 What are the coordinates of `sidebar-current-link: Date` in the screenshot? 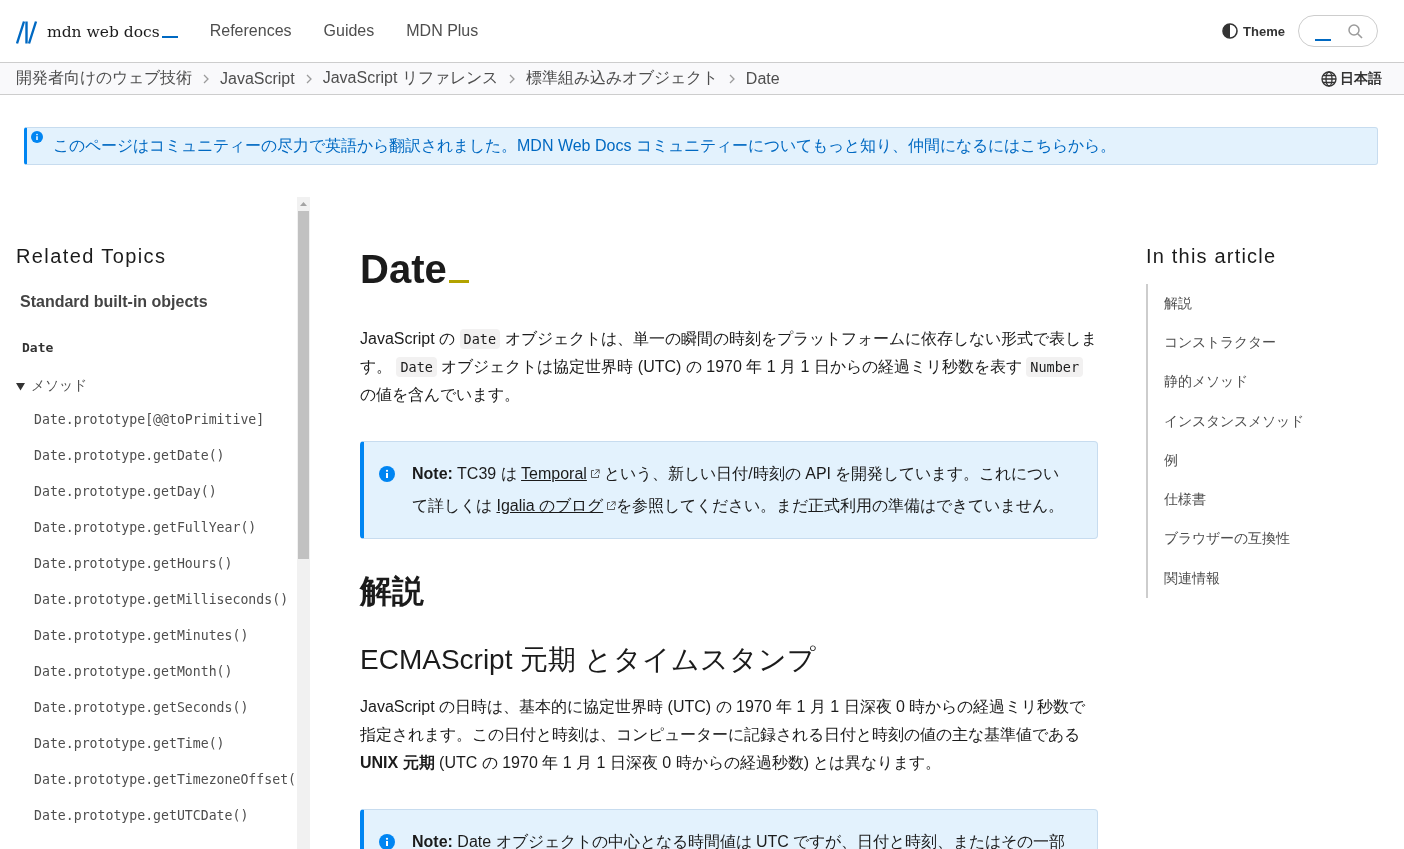 It's located at (38, 348).